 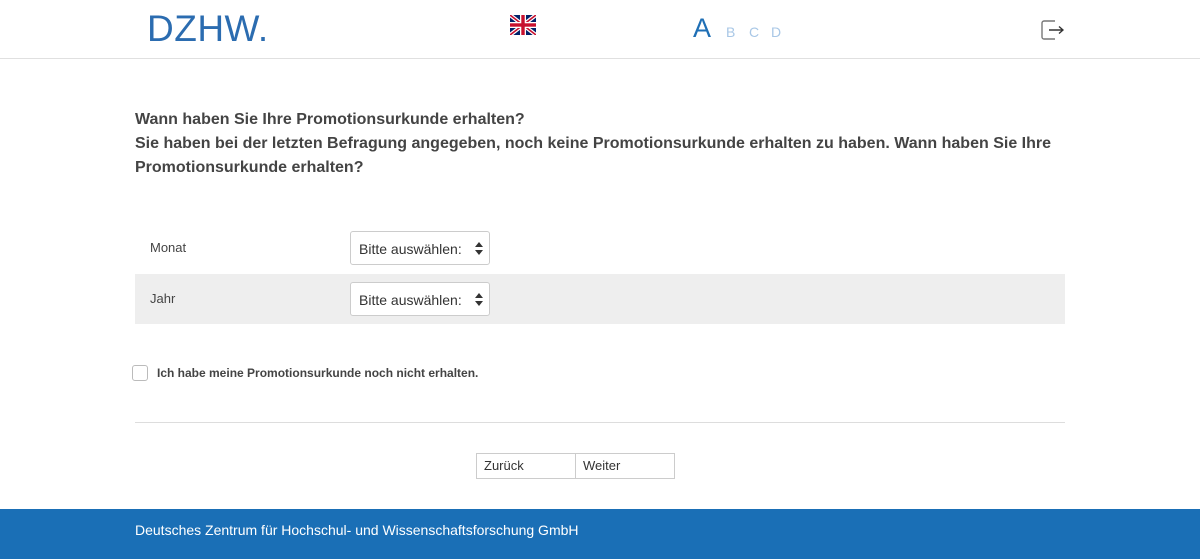 What do you see at coordinates (600, 29) in the screenshot?
I see `header: DZHW. A B C D` at bounding box center [600, 29].